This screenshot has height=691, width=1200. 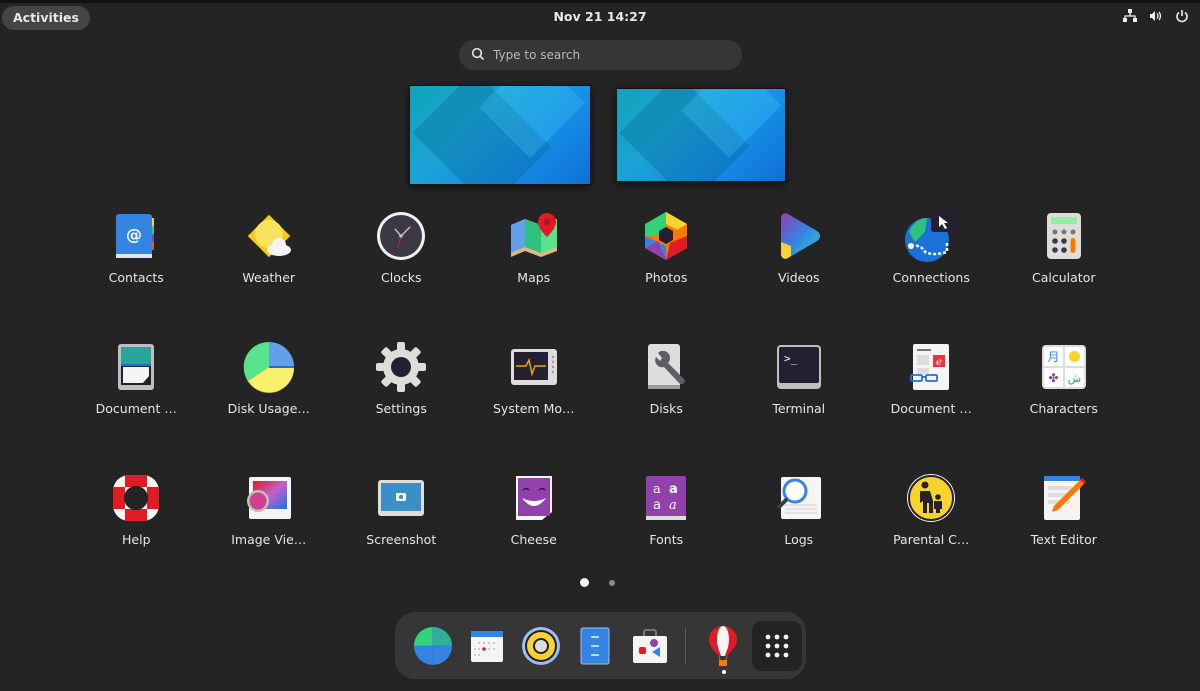 I want to click on maps-icon, so click(x=534, y=236).